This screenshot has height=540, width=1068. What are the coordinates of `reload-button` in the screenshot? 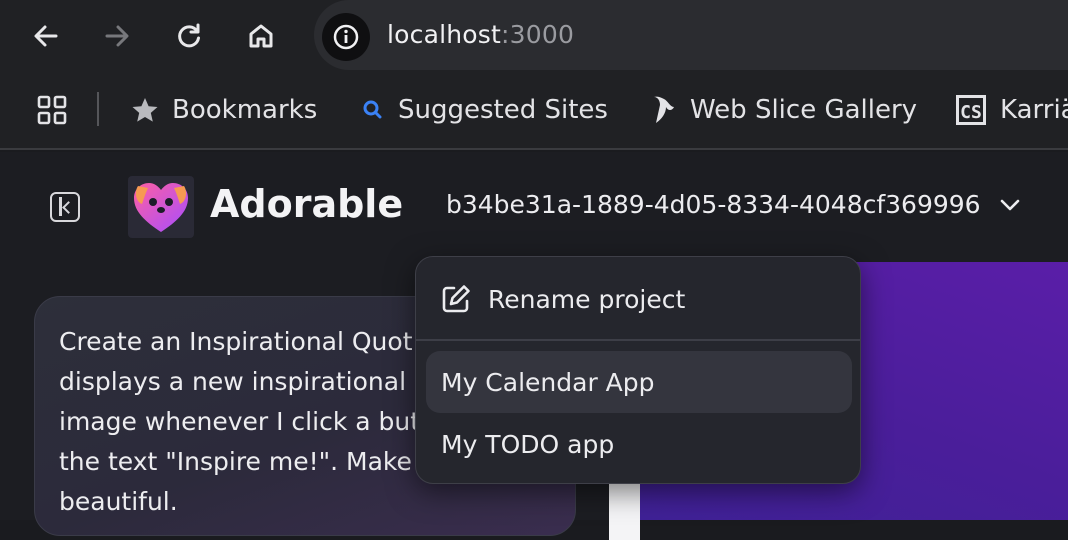 It's located at (189, 36).